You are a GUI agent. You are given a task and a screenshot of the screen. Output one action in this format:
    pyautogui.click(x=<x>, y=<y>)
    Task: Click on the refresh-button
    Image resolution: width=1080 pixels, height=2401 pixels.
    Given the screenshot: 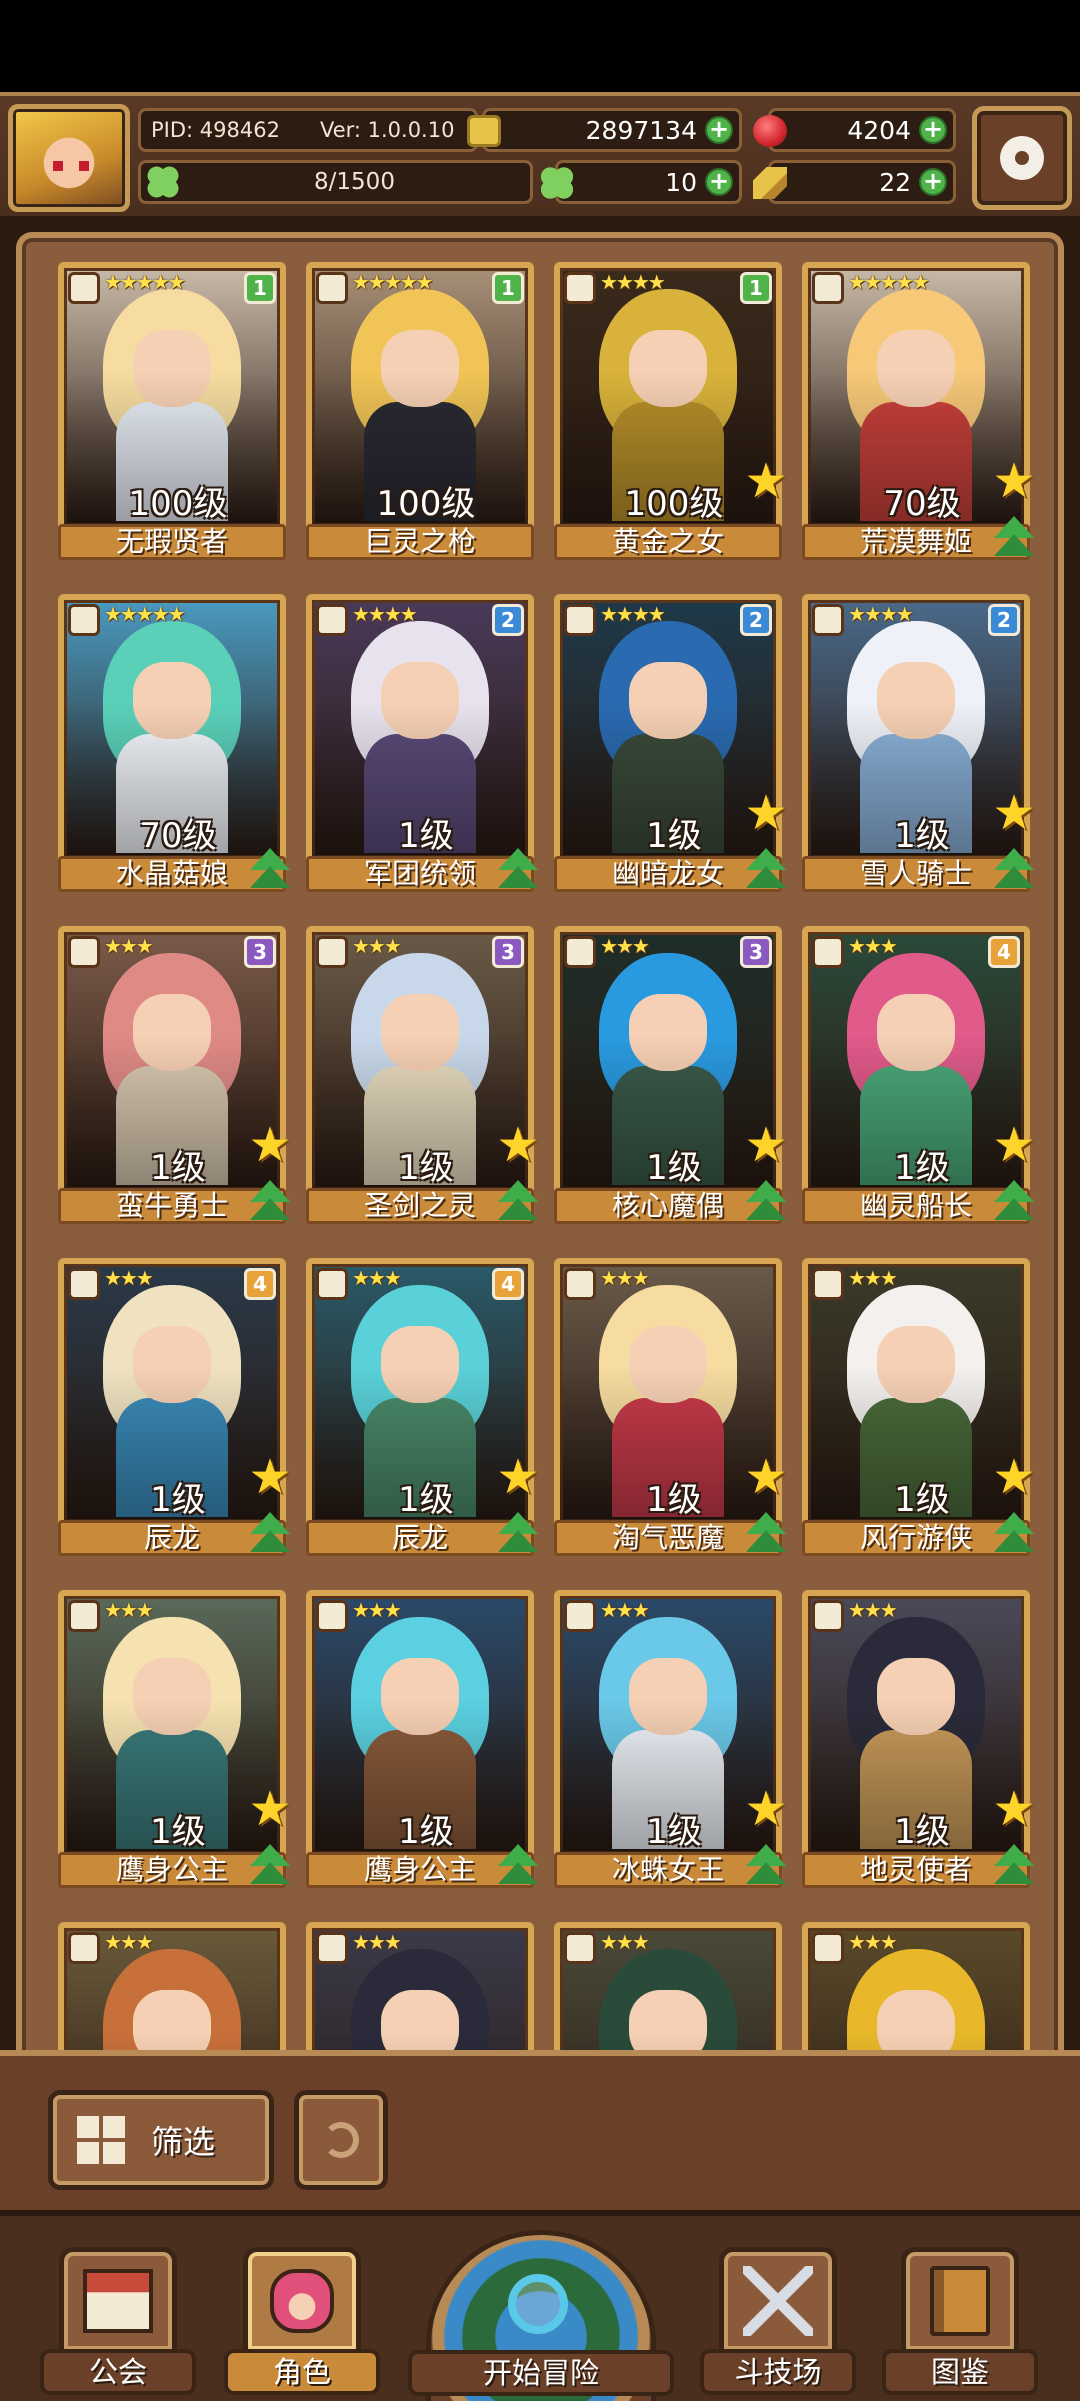 What is the action you would take?
    pyautogui.click(x=341, y=2140)
    